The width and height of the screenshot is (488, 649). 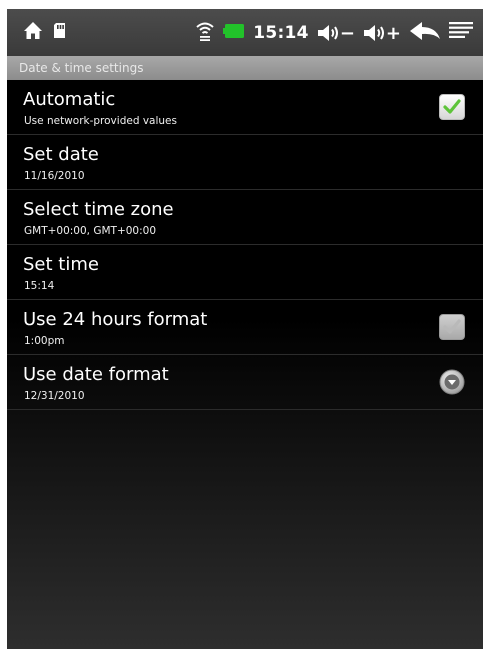 What do you see at coordinates (205, 33) in the screenshot?
I see `wifi-icon` at bounding box center [205, 33].